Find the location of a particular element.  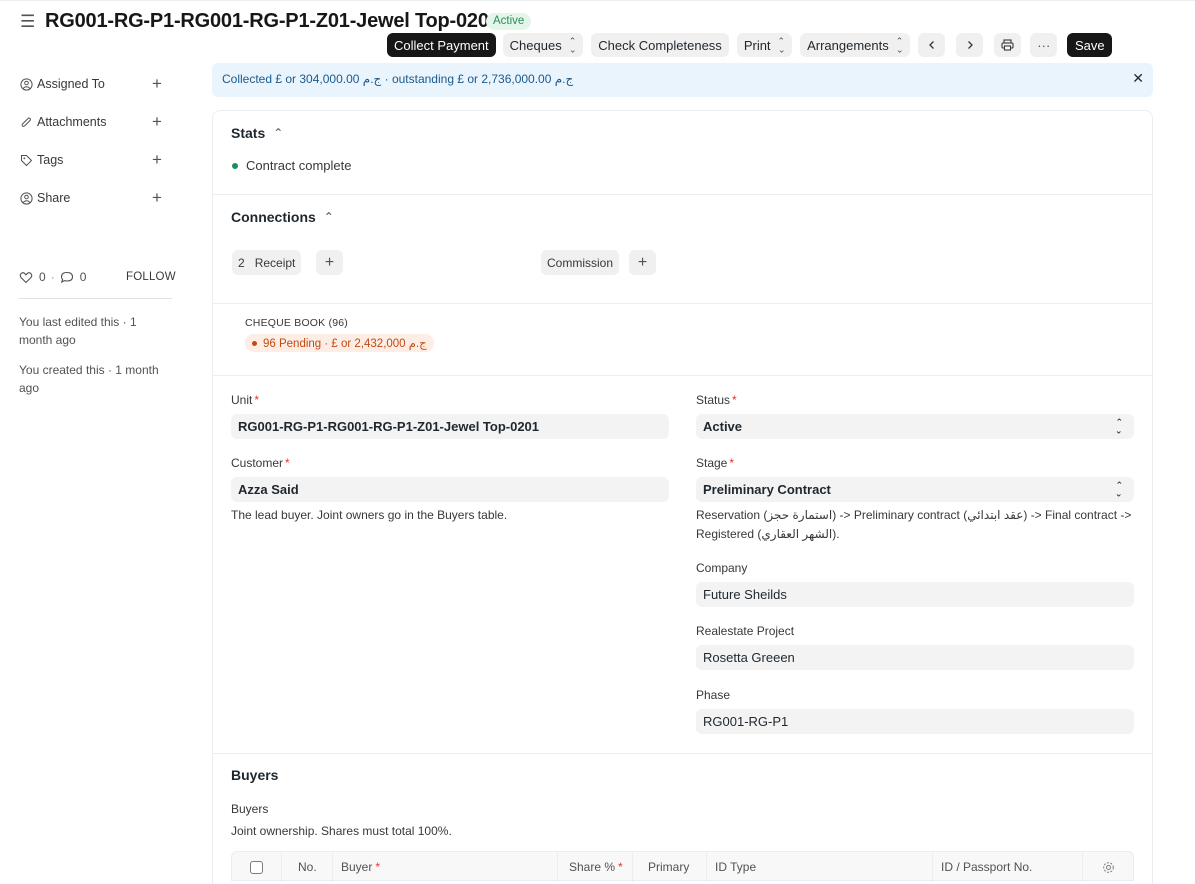

add-receipt-button: + is located at coordinates (329, 262).